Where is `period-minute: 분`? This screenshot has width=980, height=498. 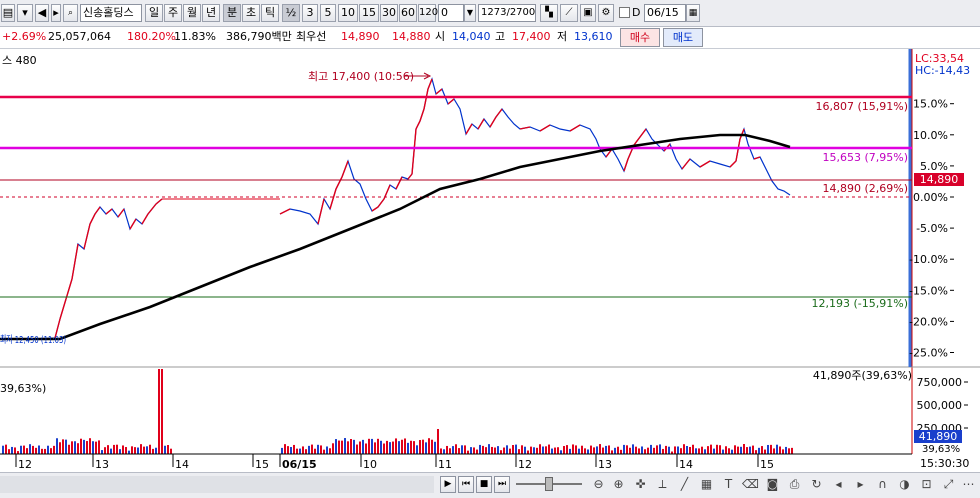 period-minute: 분 is located at coordinates (232, 13).